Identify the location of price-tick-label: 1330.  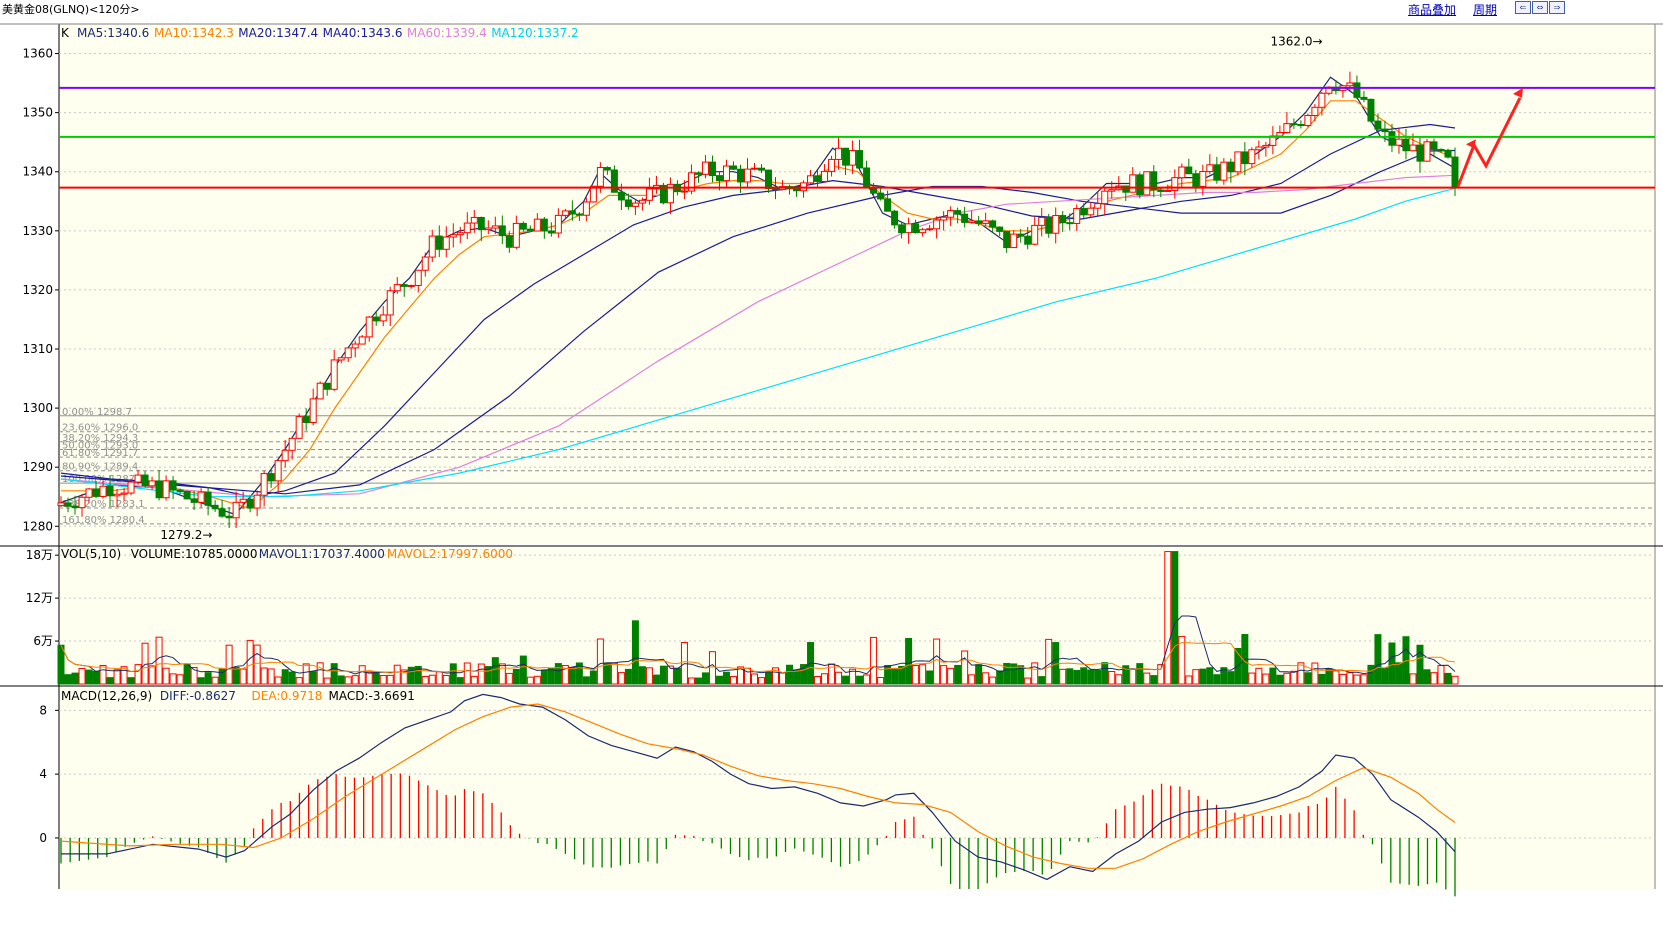
(37, 231).